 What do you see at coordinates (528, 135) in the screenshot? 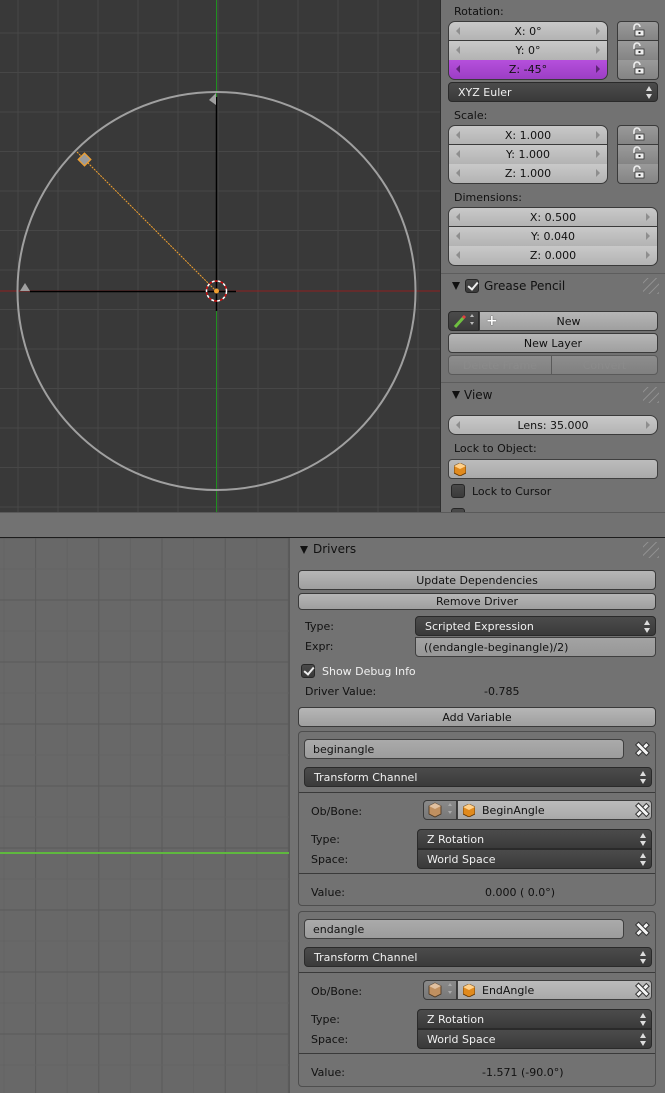
I see `scale-x-field: X: 1.000` at bounding box center [528, 135].